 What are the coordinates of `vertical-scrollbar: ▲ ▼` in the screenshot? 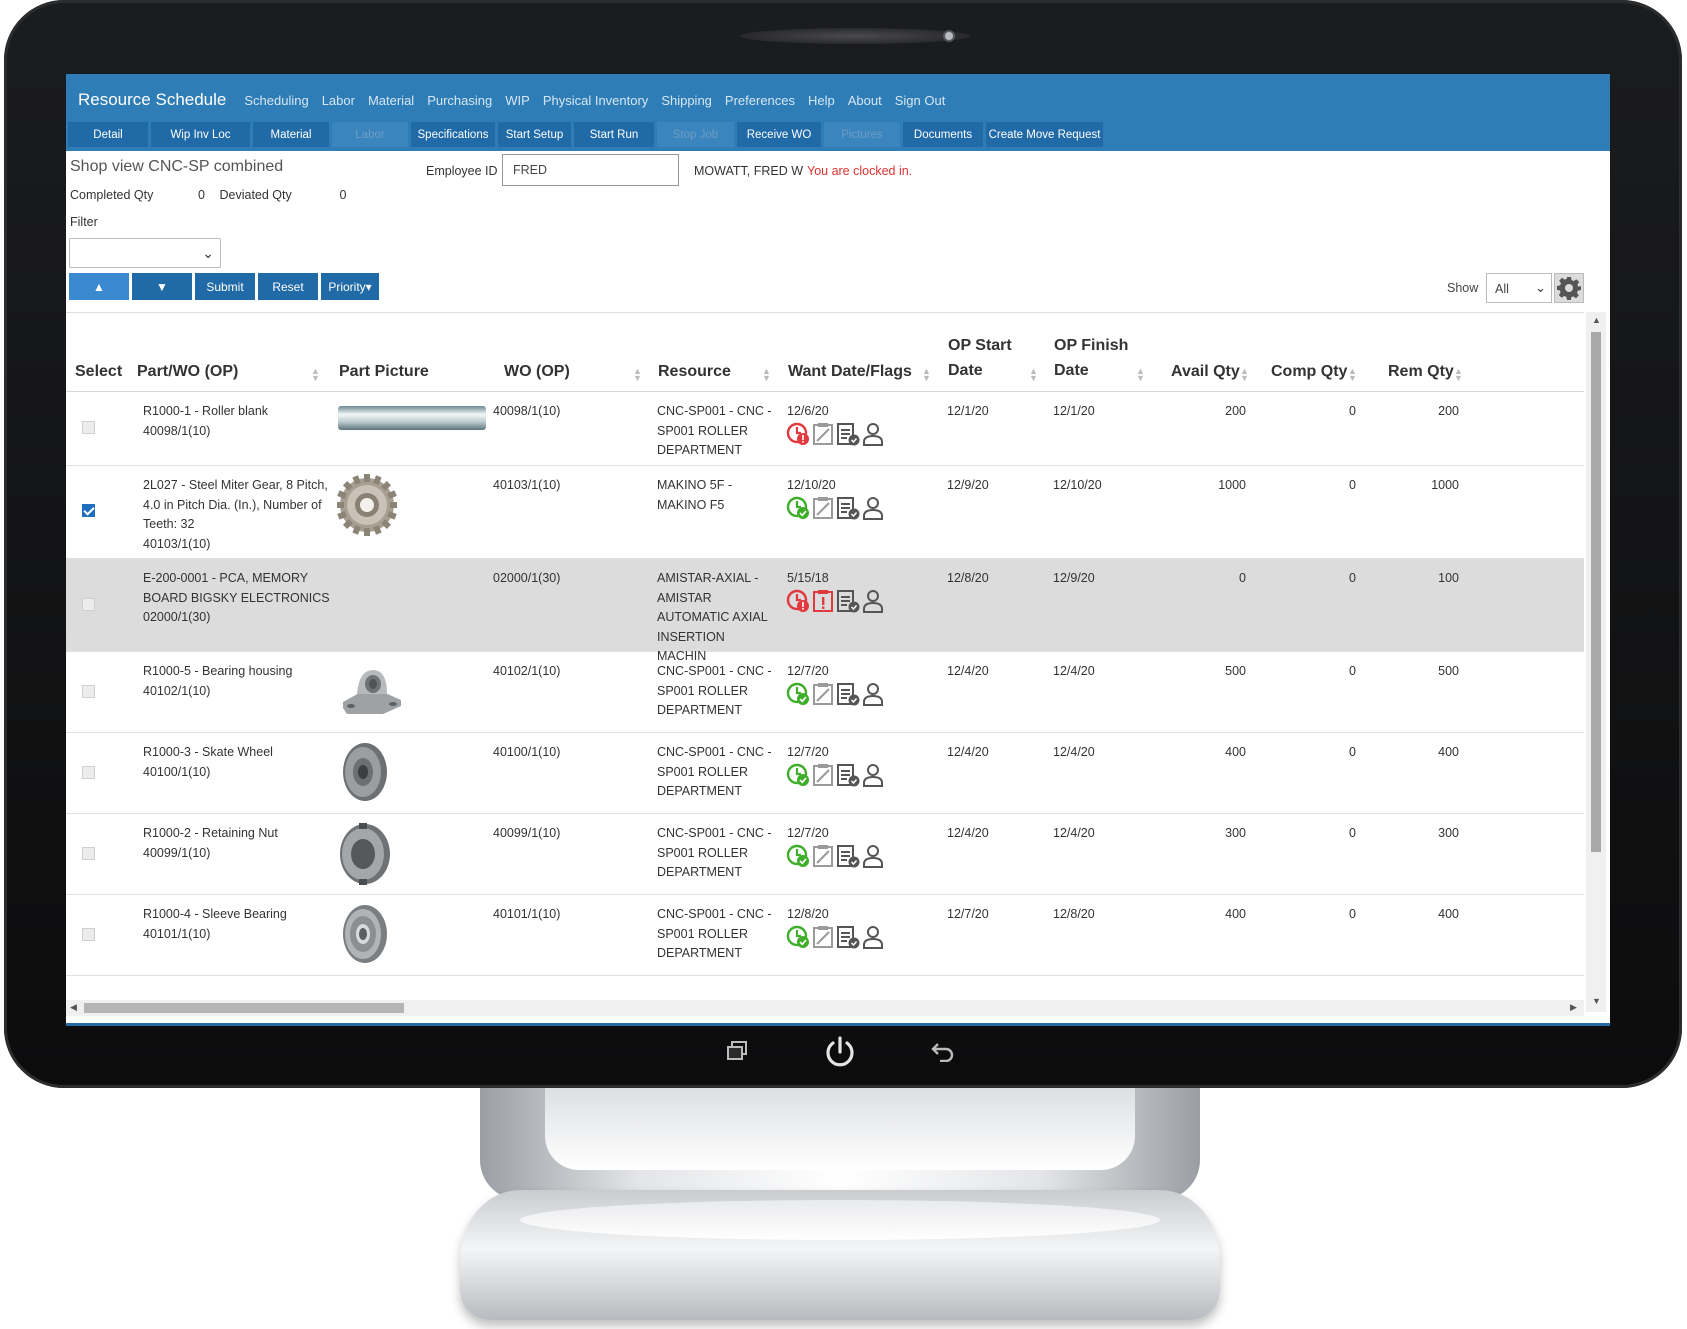 It's located at (1596, 662).